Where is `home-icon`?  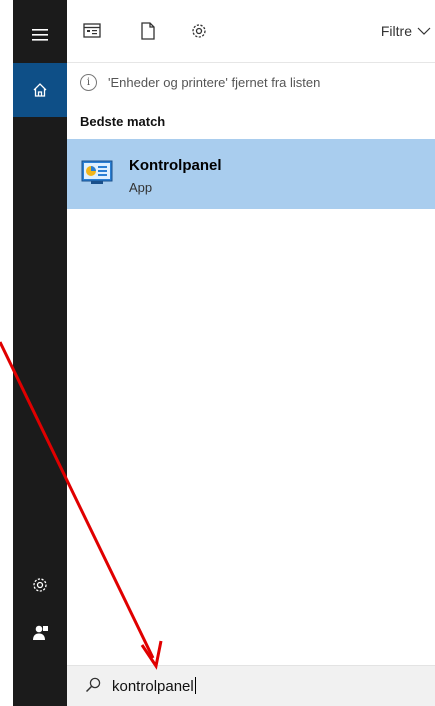
home-icon is located at coordinates (40, 90).